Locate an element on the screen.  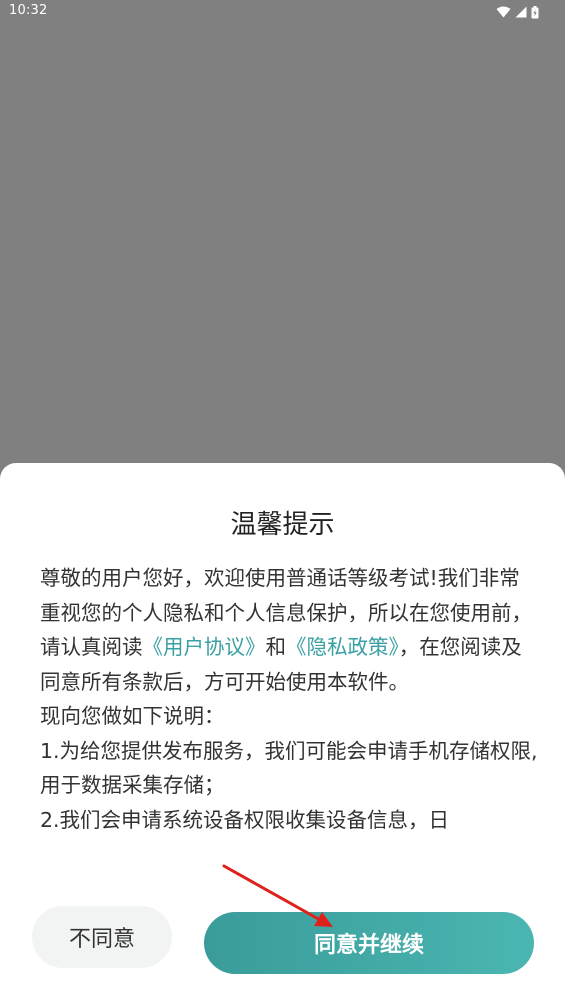
explanation-item-2: 2.我们会申请系统设备权限收集设备信息，日 is located at coordinates (245, 819).